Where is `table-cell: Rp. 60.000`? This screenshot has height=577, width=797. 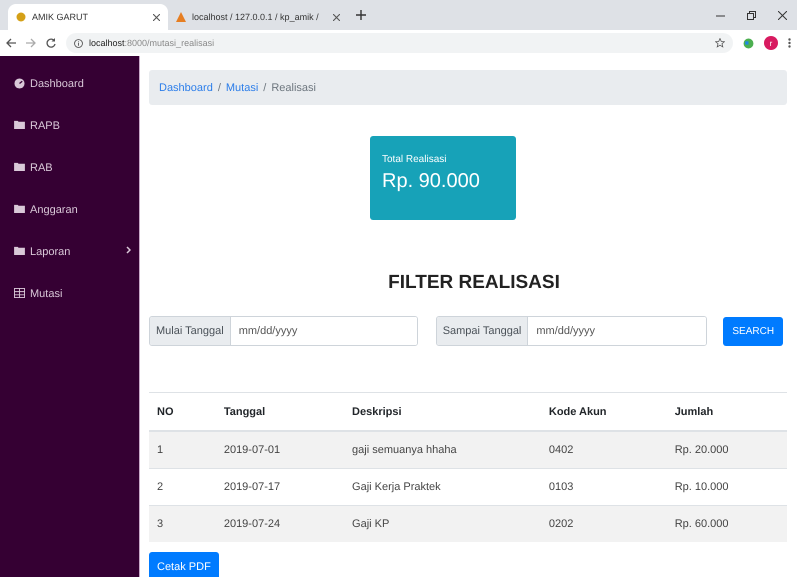
table-cell: Rp. 60.000 is located at coordinates (726, 524).